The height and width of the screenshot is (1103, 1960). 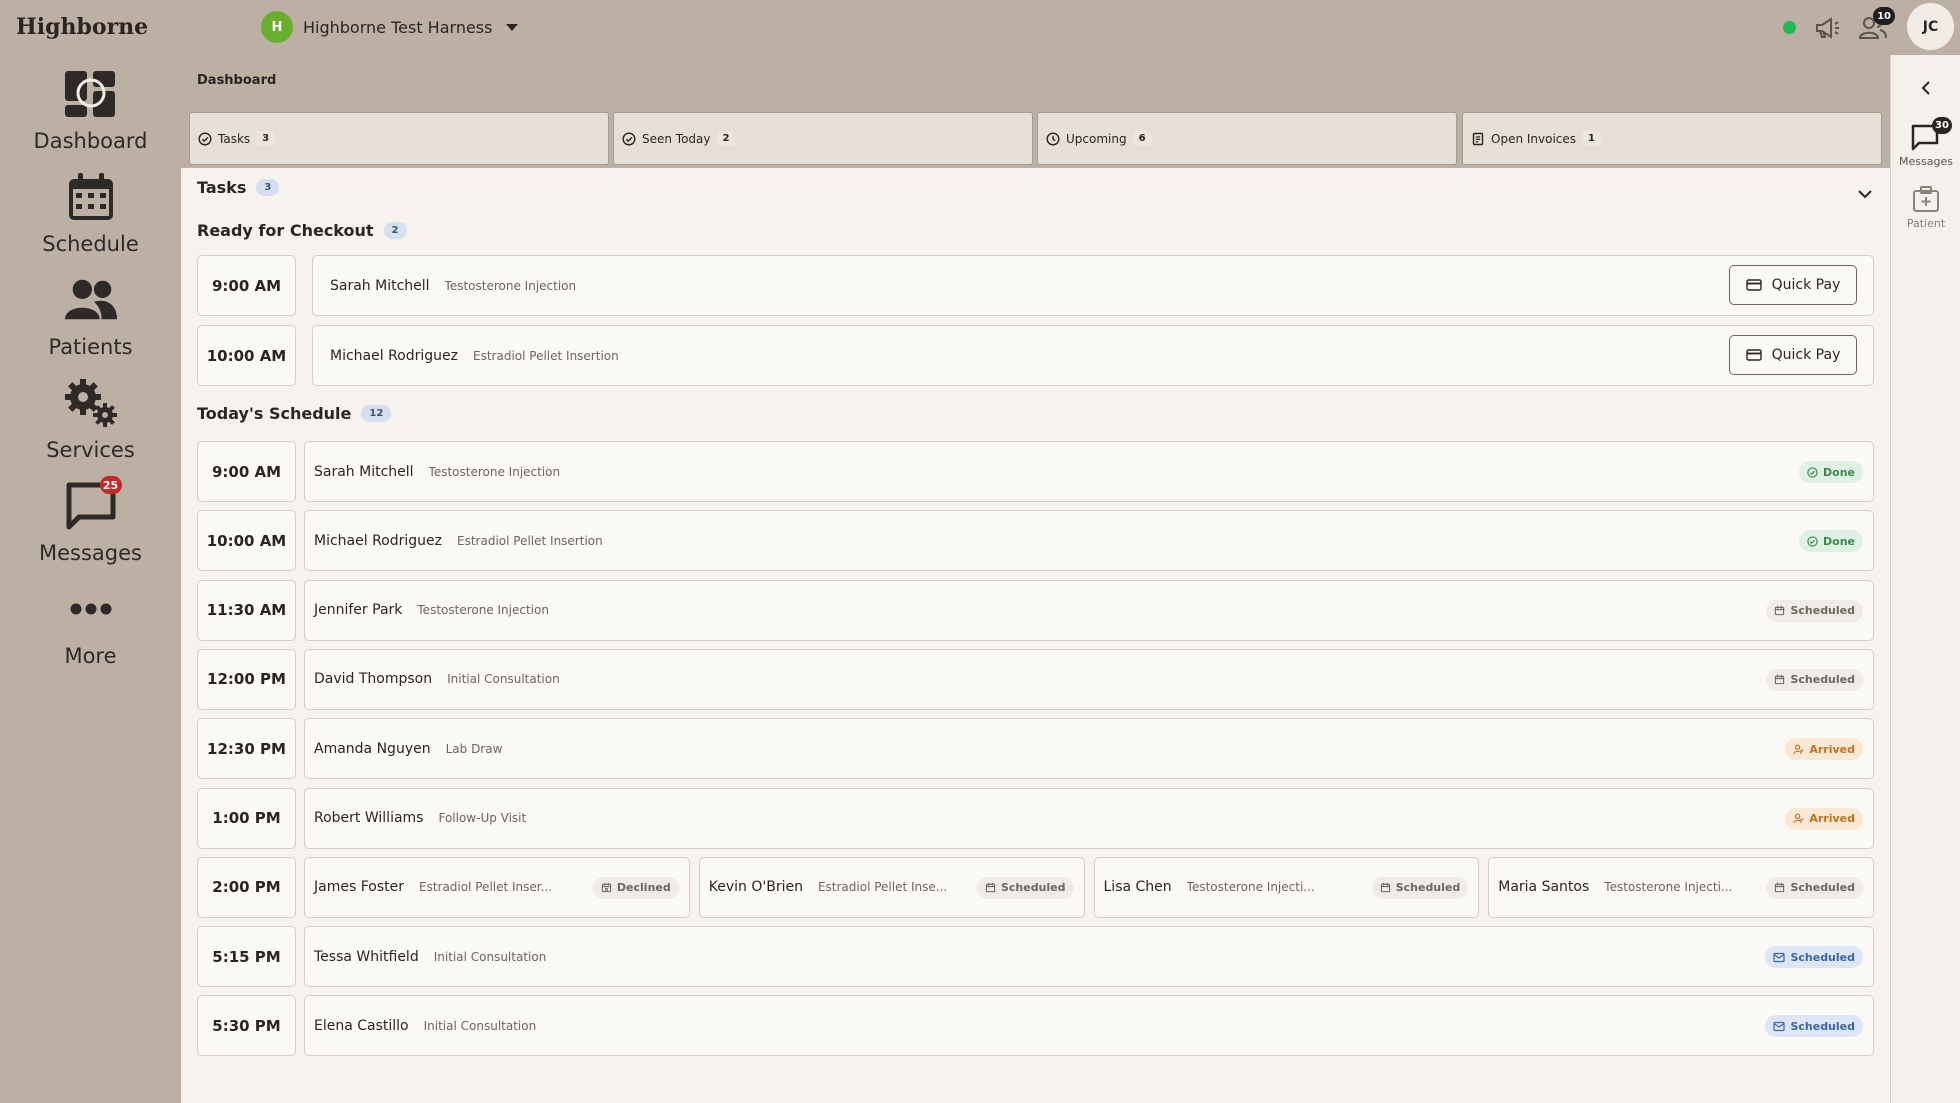 What do you see at coordinates (546, 355) in the screenshot?
I see `service-name: Estradiol Pellet Insertion` at bounding box center [546, 355].